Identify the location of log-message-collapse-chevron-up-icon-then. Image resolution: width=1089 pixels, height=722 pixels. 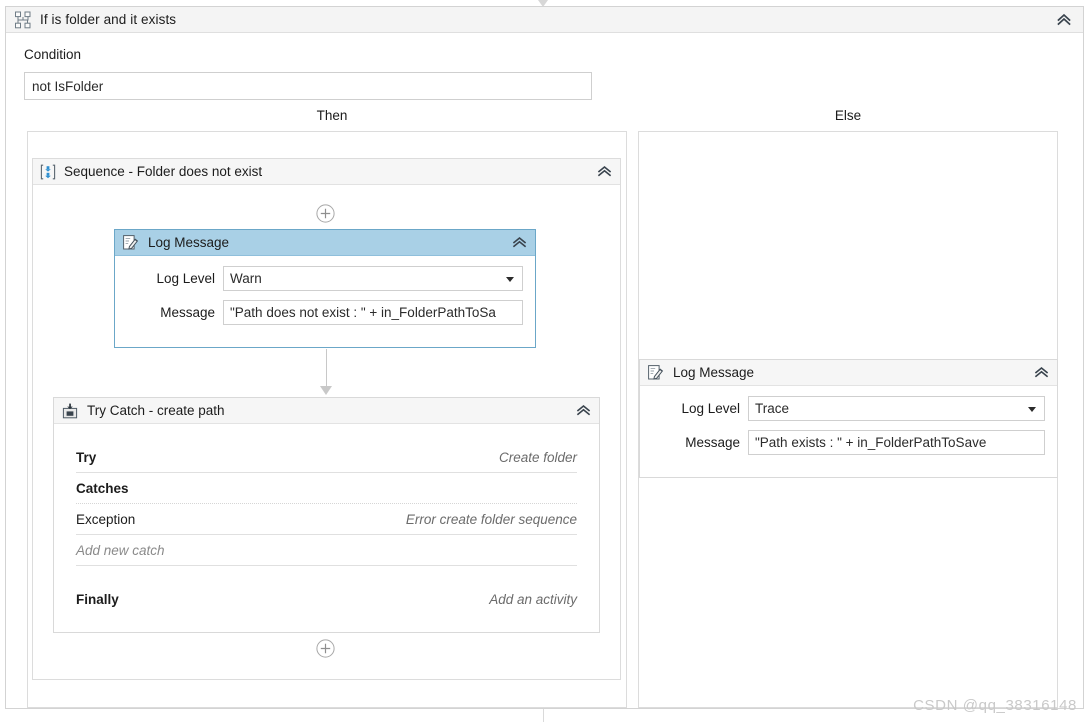
(519, 242).